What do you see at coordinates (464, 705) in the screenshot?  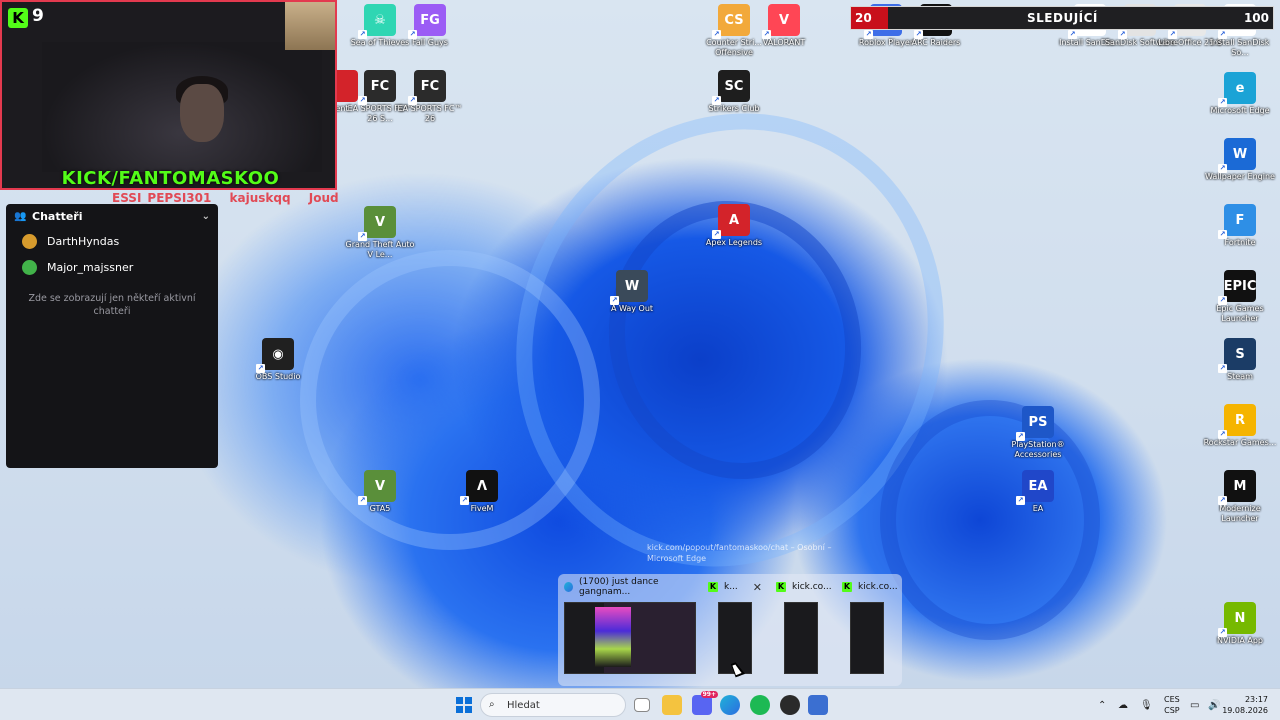 I see `start-button` at bounding box center [464, 705].